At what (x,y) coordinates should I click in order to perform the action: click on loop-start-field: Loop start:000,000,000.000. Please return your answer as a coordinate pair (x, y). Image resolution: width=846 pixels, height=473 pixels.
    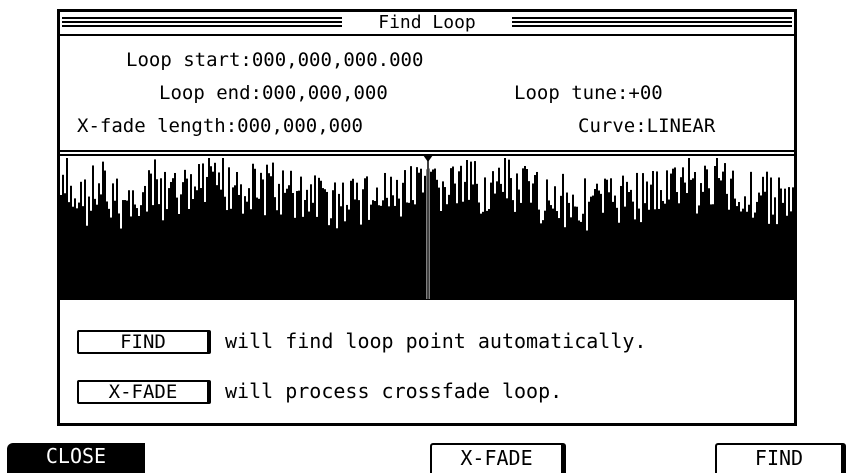
    Looking at the image, I should click on (274, 60).